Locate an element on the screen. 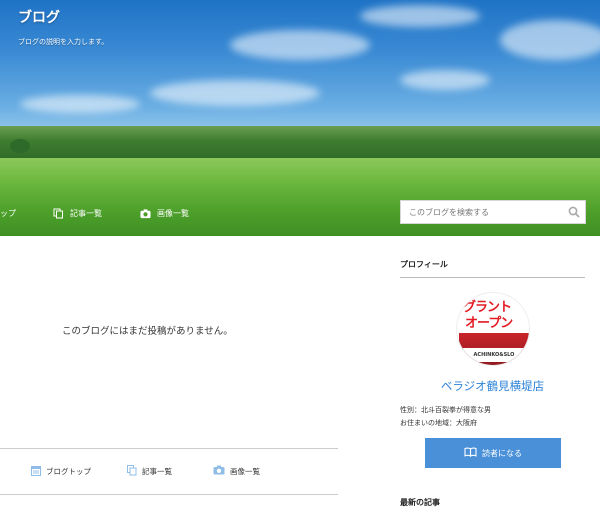 This screenshot has height=515, width=600. profile-heading: プロフィール is located at coordinates (424, 264).